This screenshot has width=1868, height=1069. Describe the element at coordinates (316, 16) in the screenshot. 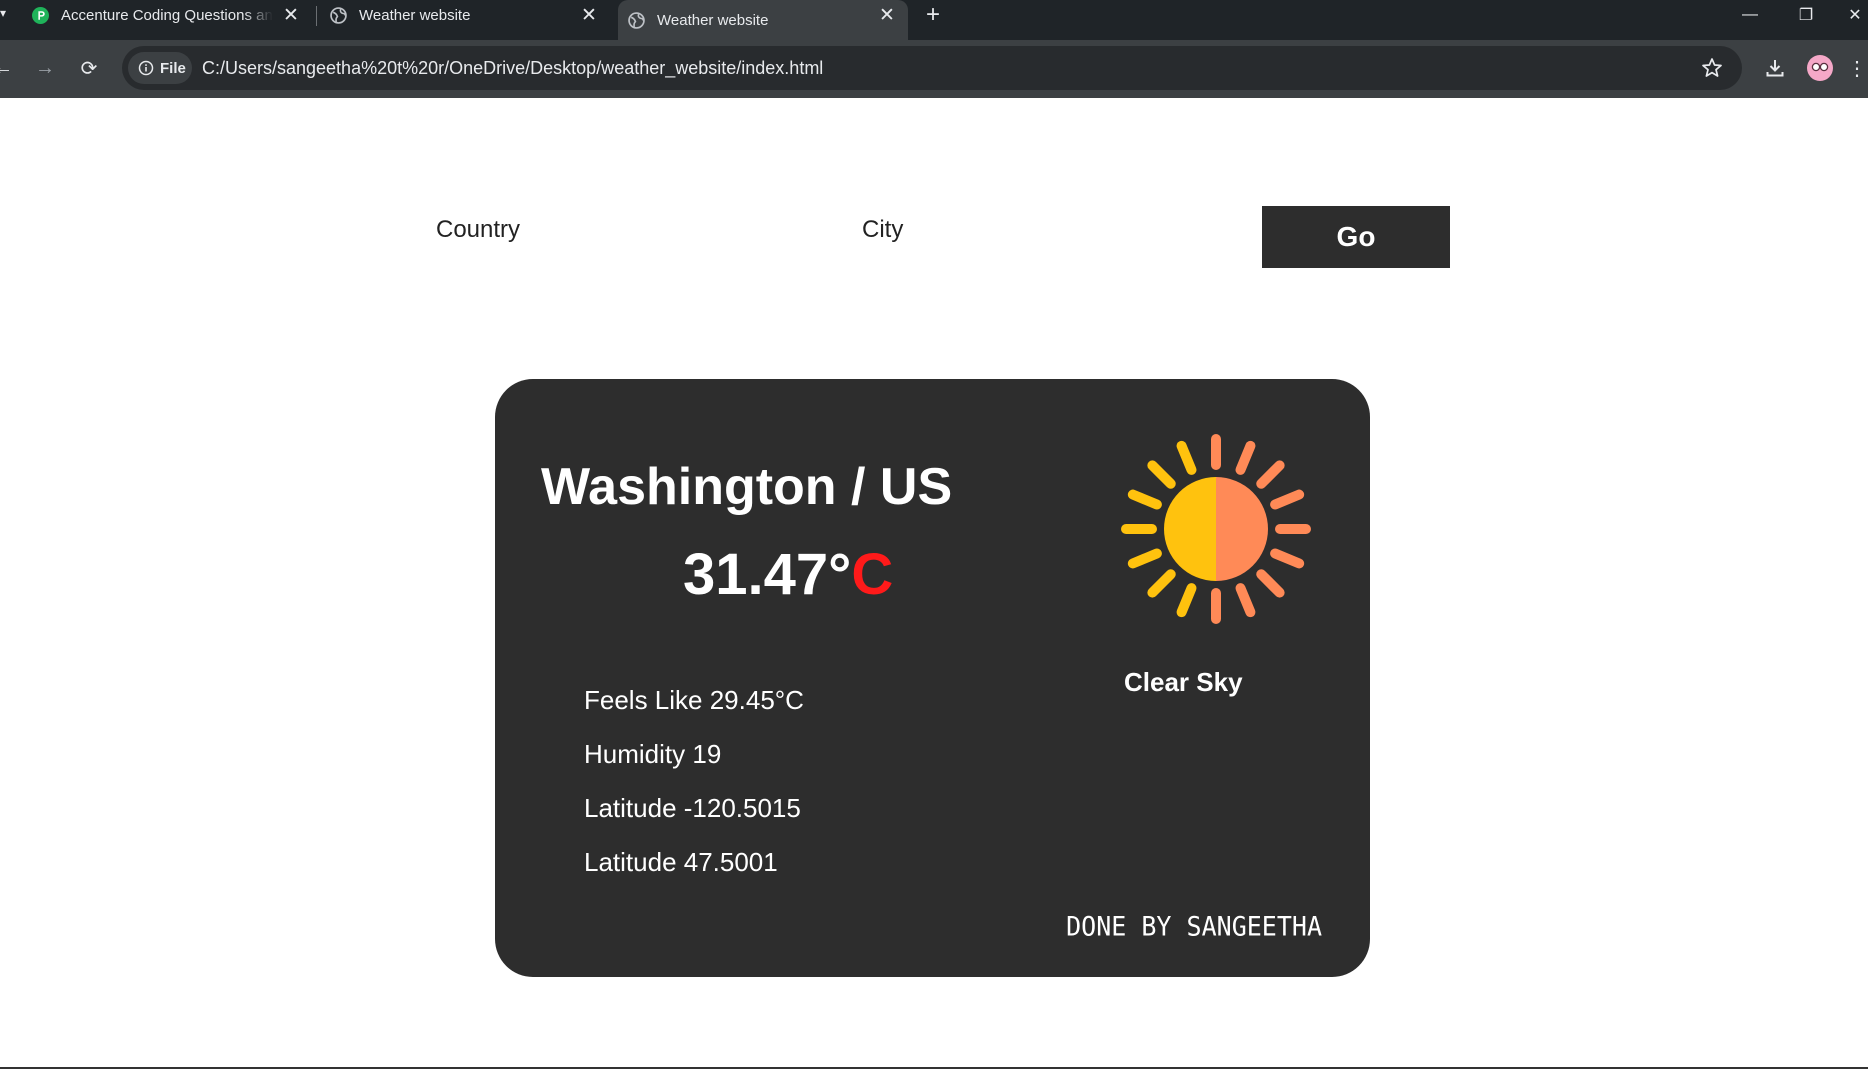

I see `tab-separator` at that location.